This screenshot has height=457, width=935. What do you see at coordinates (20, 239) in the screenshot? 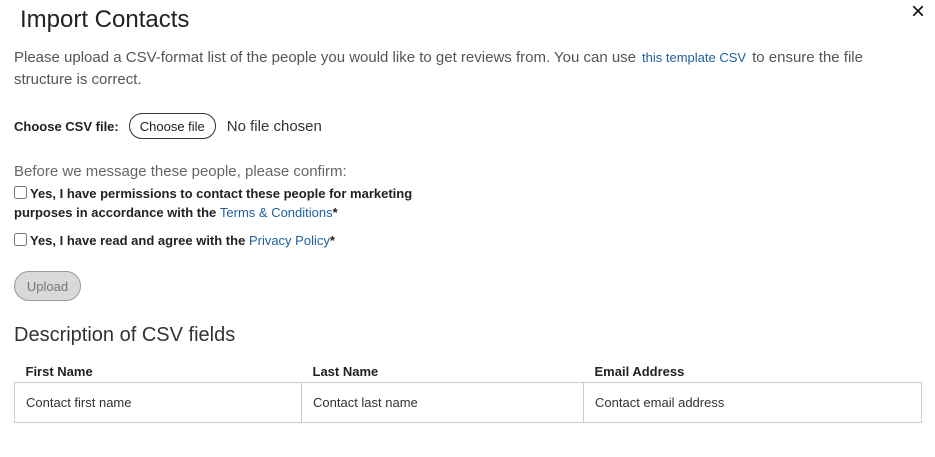
I see `privacy-checkbox` at bounding box center [20, 239].